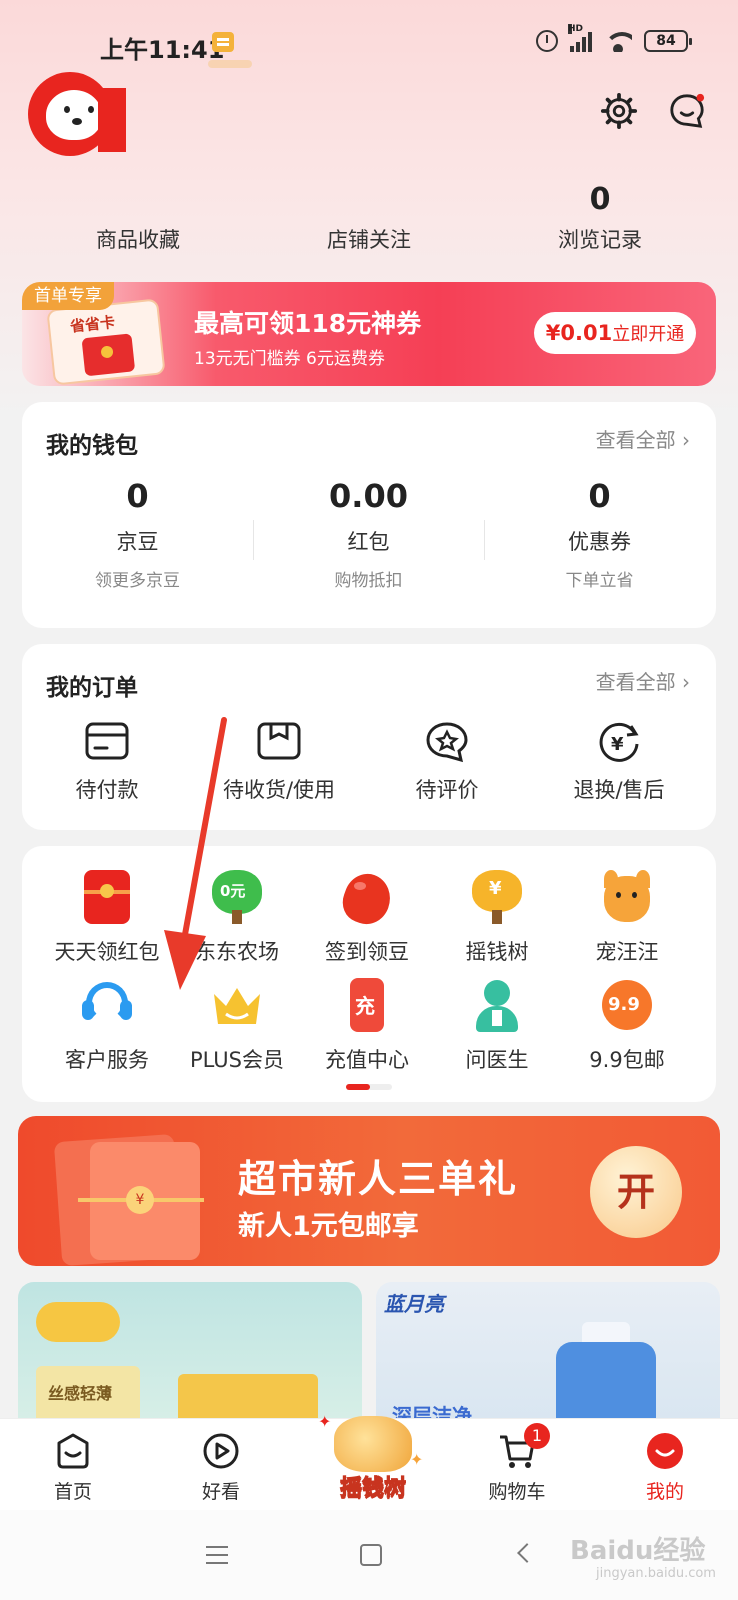 The image size is (738, 1600). What do you see at coordinates (73, 1467) in the screenshot?
I see `nav-home: 首页` at bounding box center [73, 1467].